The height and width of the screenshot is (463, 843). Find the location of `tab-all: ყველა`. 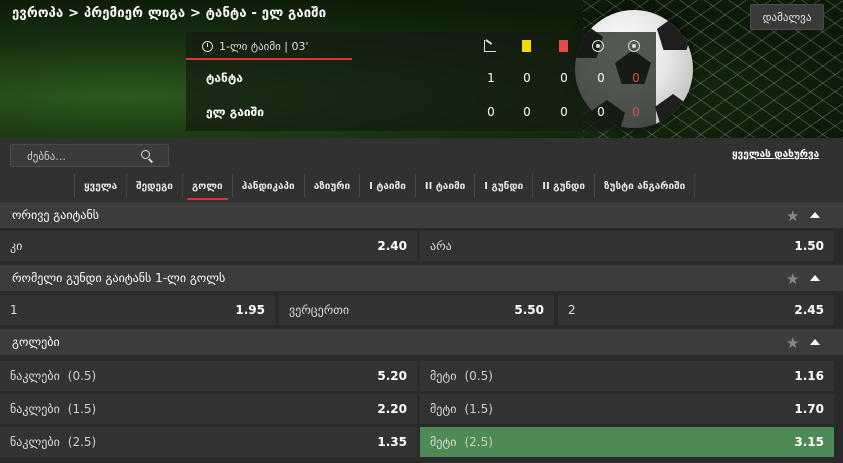

tab-all: ყველა is located at coordinates (101, 186).